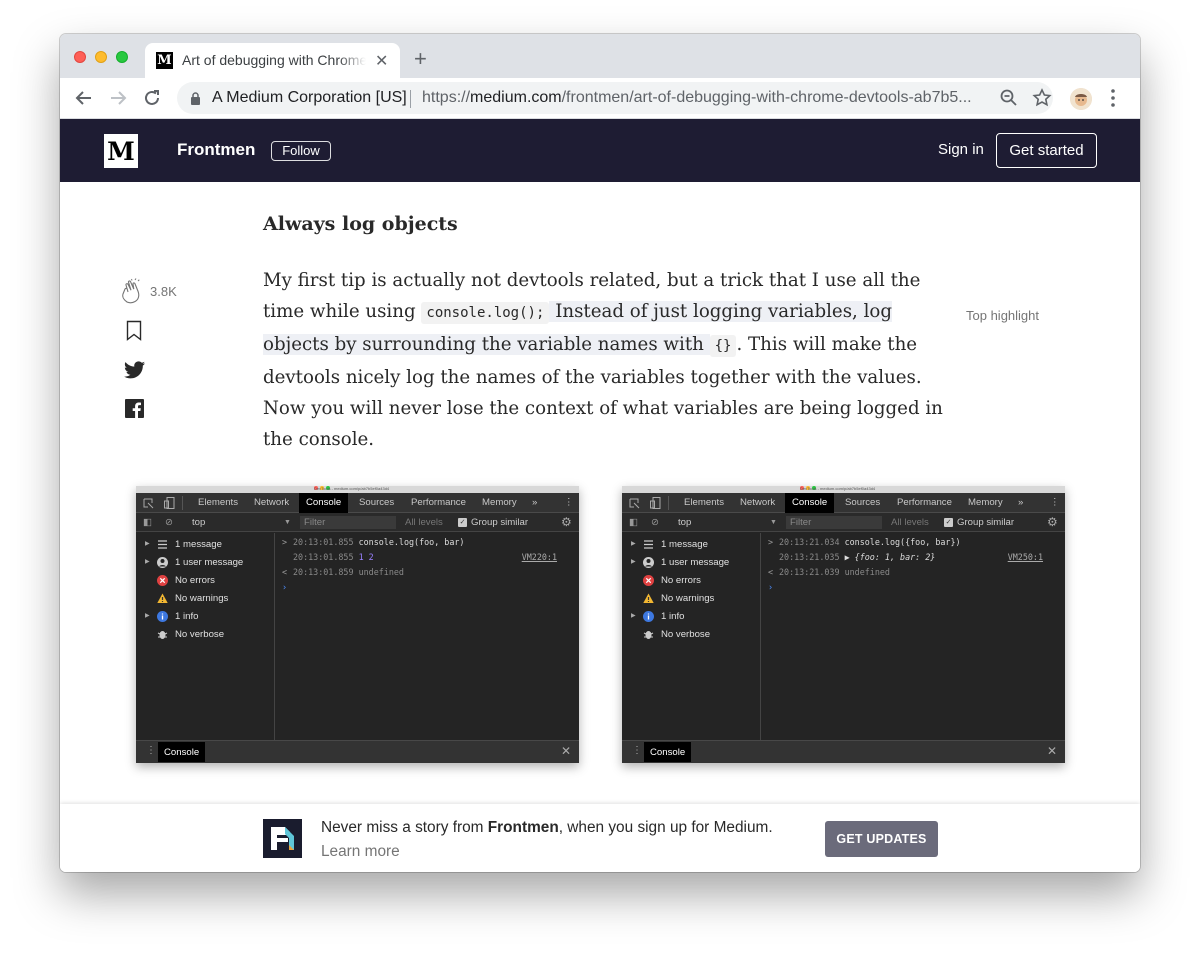  What do you see at coordinates (118, 98) in the screenshot?
I see `forward-icon` at bounding box center [118, 98].